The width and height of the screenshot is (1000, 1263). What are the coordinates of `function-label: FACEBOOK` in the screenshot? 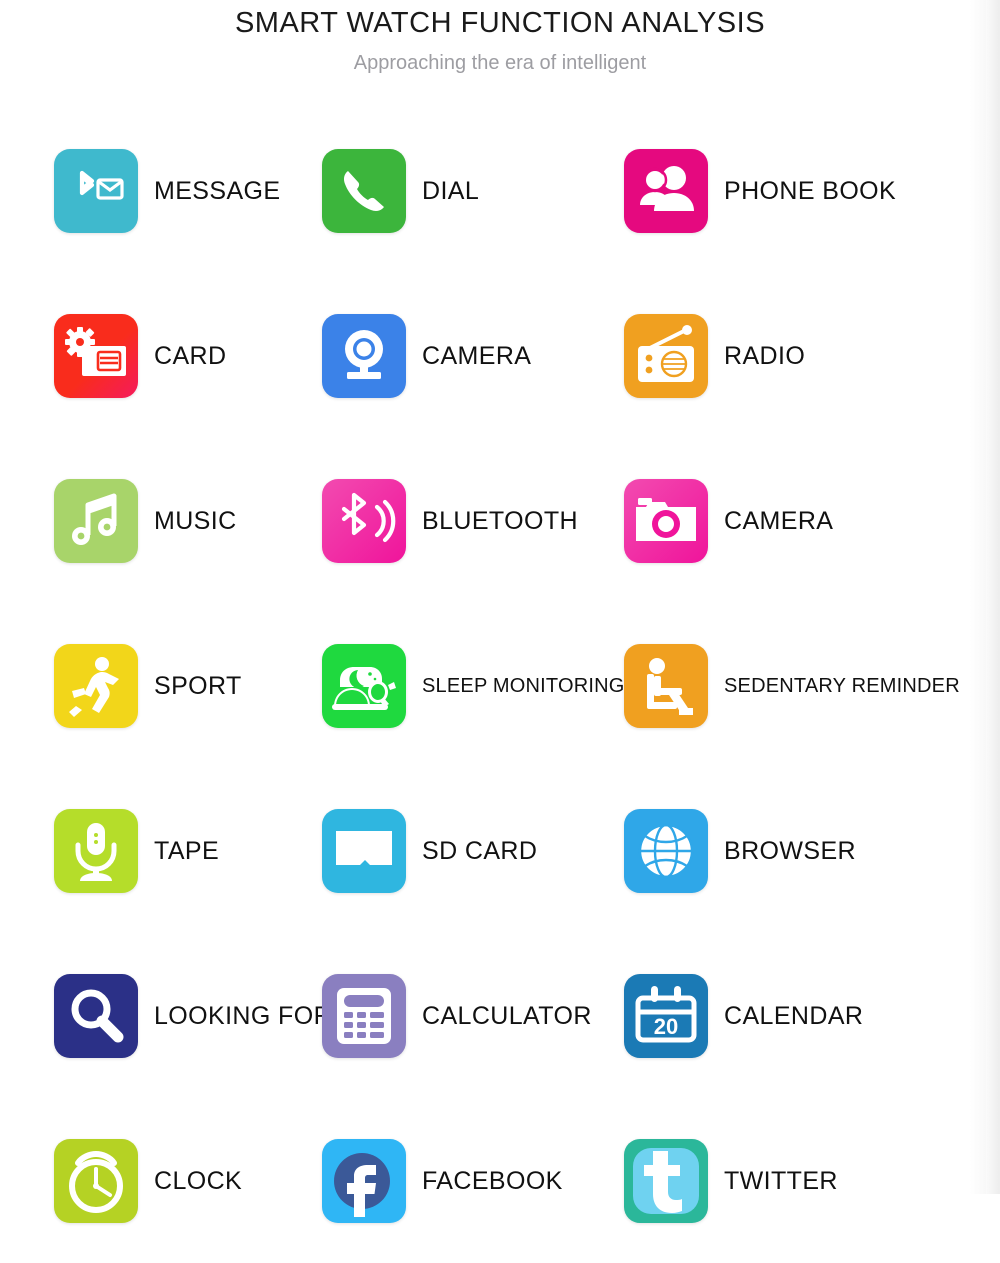 It's located at (492, 1180).